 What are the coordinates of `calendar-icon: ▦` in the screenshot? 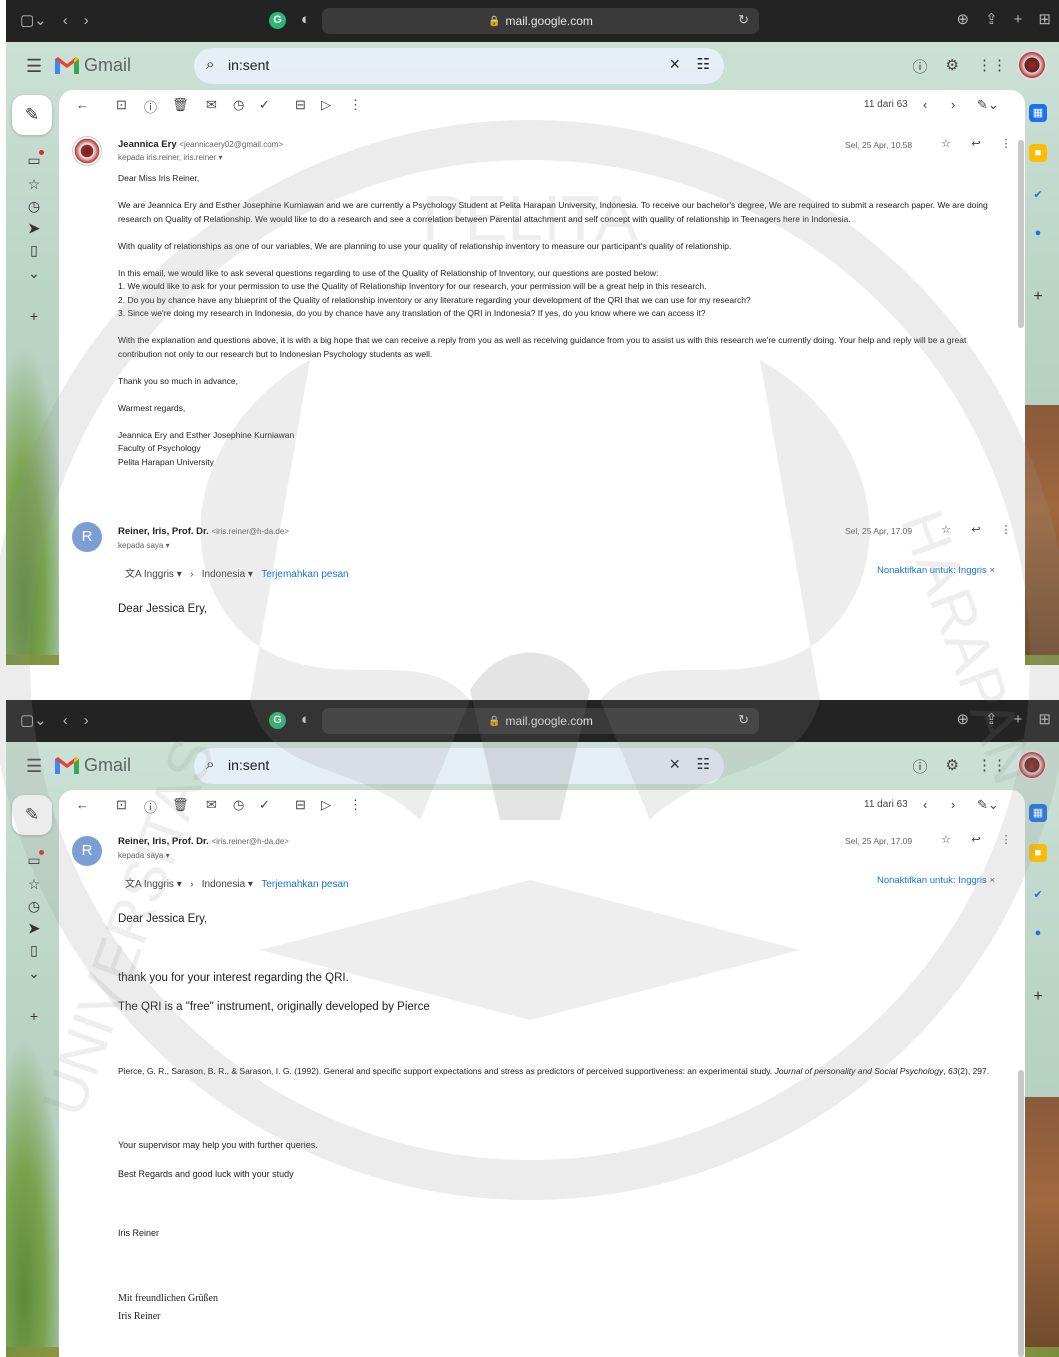 It's located at (1038, 813).